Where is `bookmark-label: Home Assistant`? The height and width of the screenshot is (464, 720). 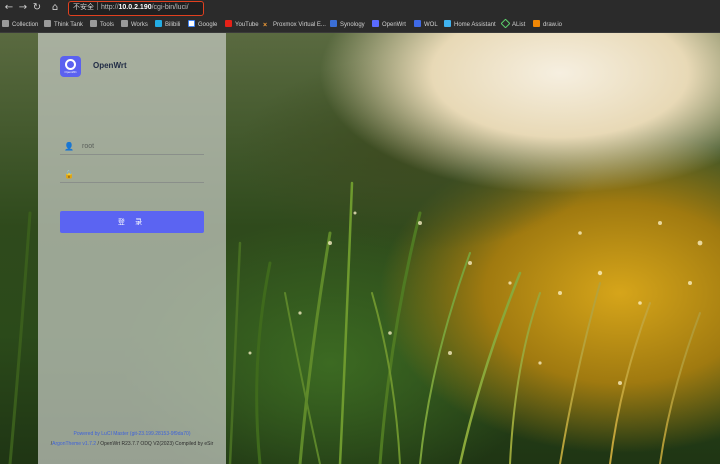
bookmark-label: Home Assistant is located at coordinates (475, 25).